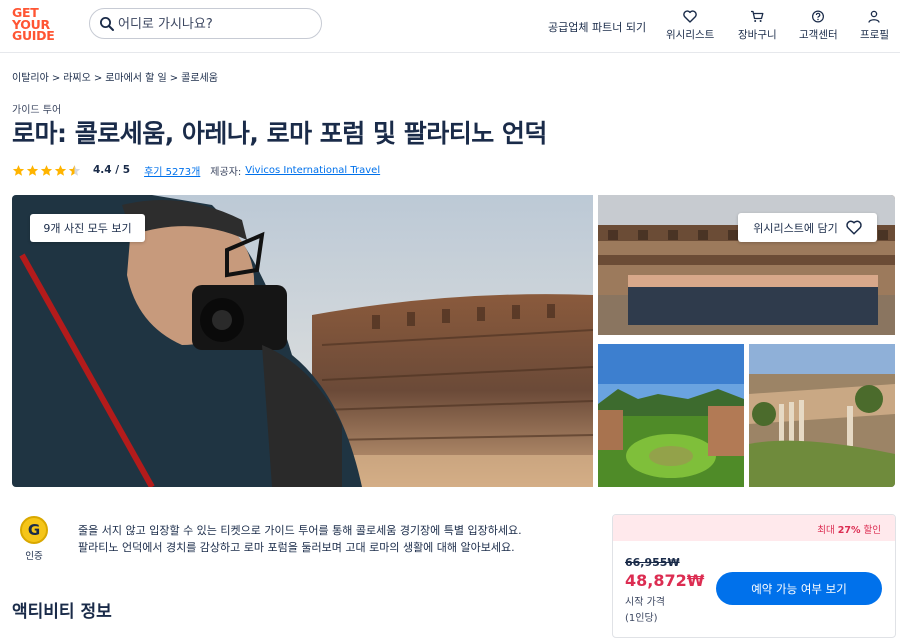 The height and width of the screenshot is (642, 900). I want to click on nav-cart-label: 장바구니, so click(757, 35).